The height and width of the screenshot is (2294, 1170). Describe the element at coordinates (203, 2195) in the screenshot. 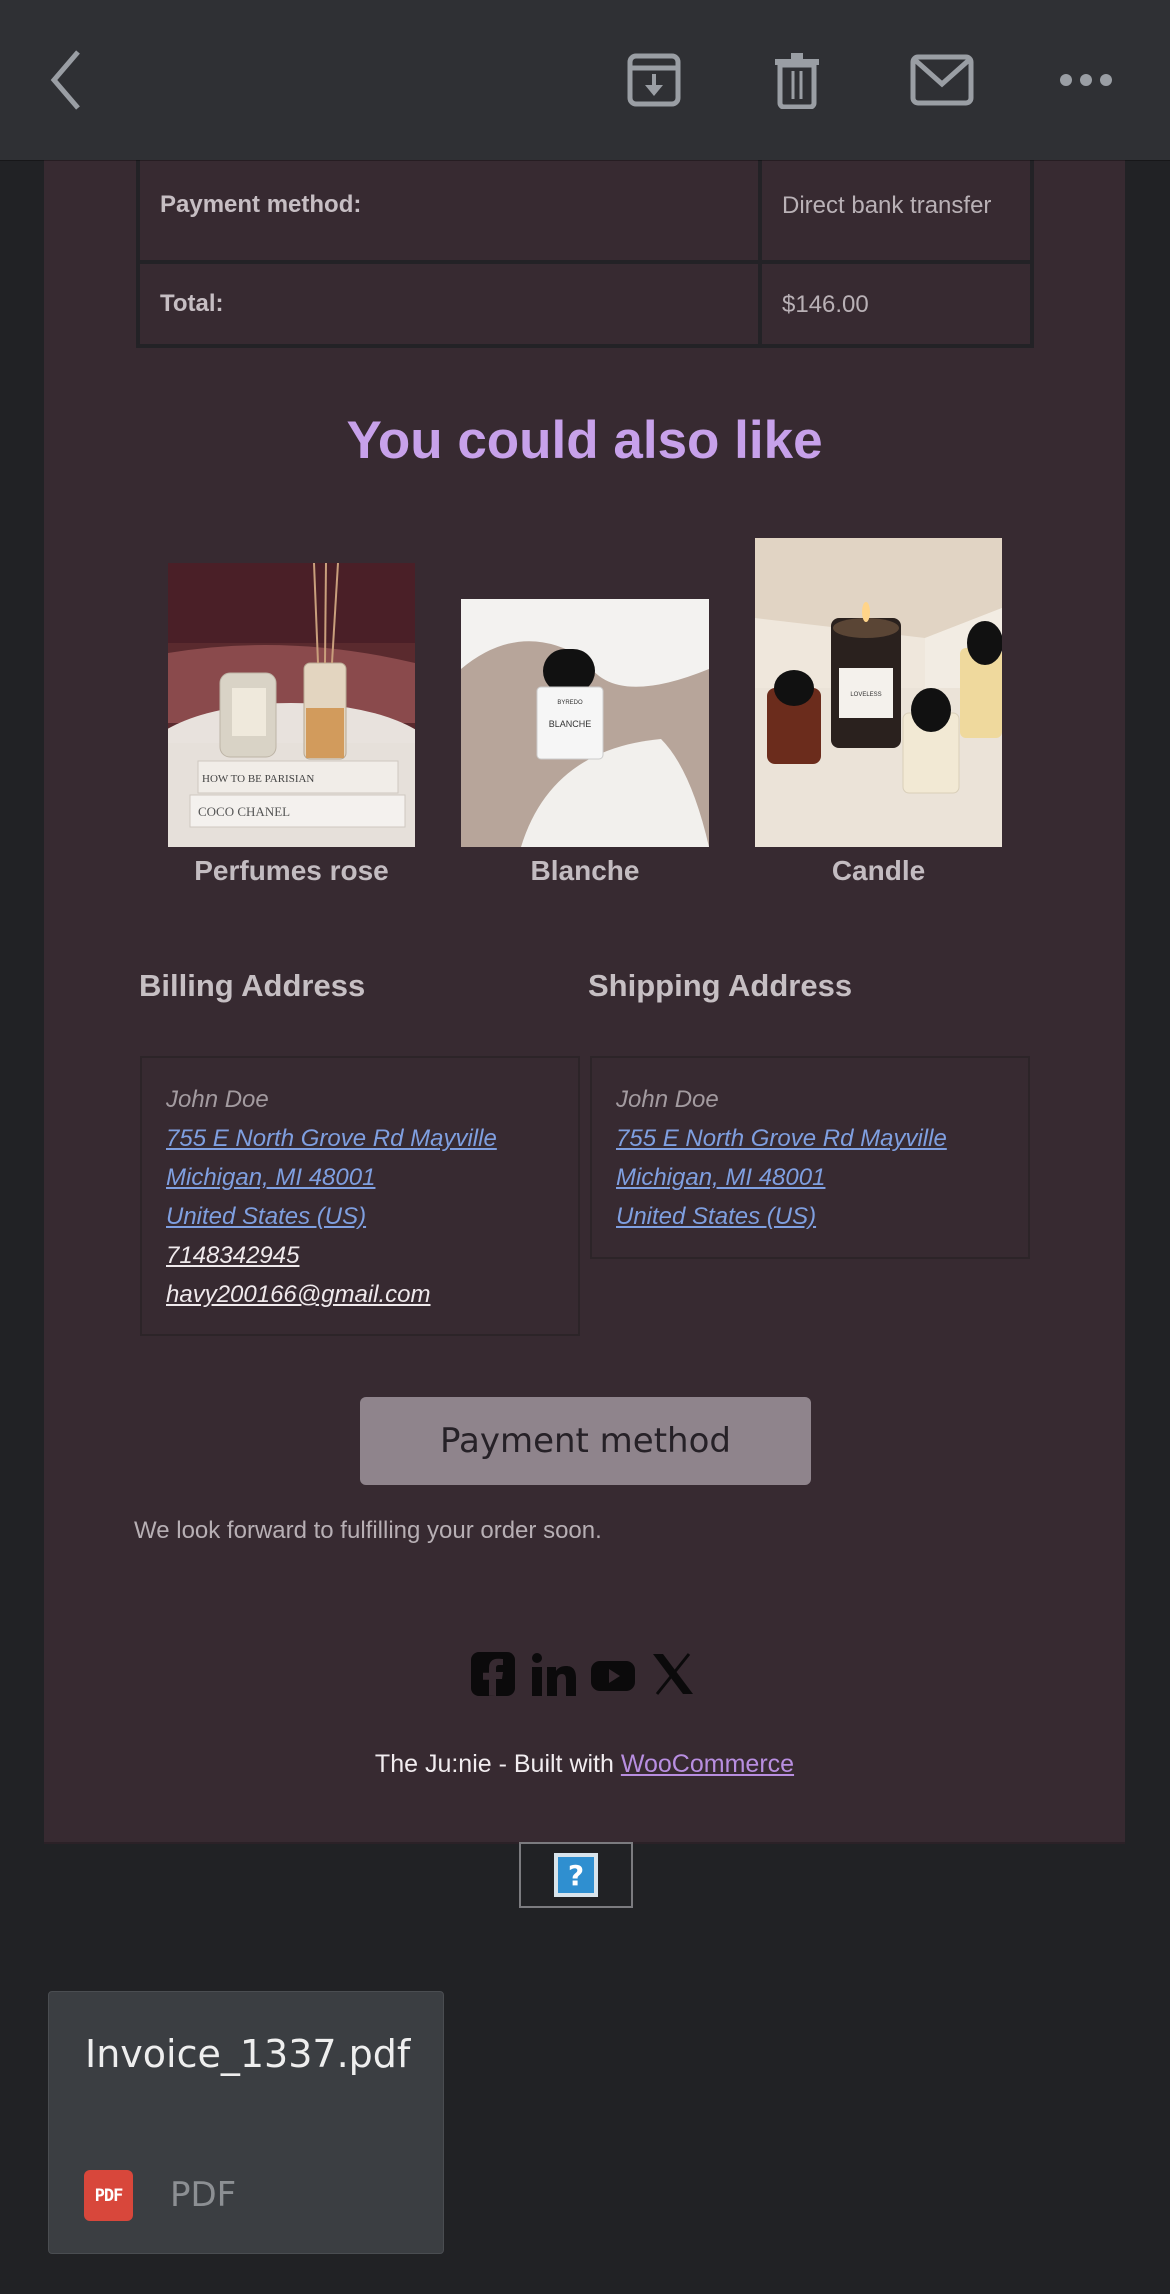

I see `attachment-type: PDF` at that location.